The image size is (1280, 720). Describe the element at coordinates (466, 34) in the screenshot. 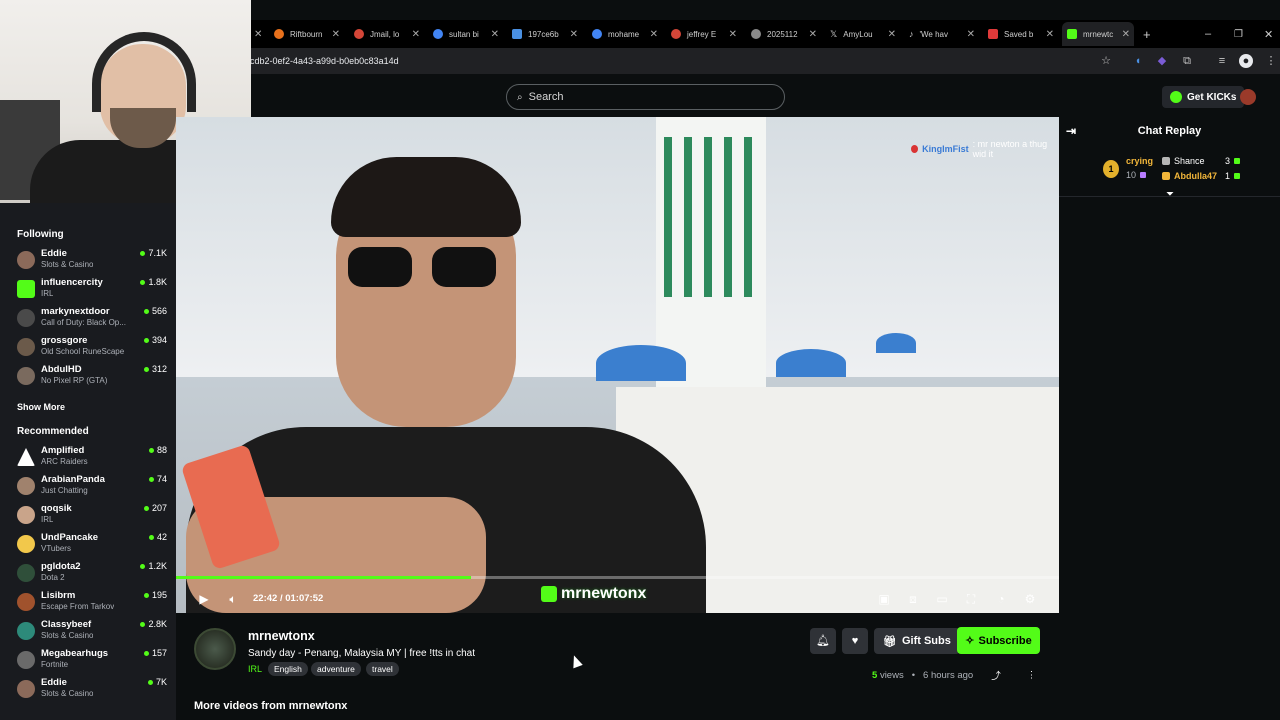

I see `tab-sultan: sultan bi ✕` at that location.